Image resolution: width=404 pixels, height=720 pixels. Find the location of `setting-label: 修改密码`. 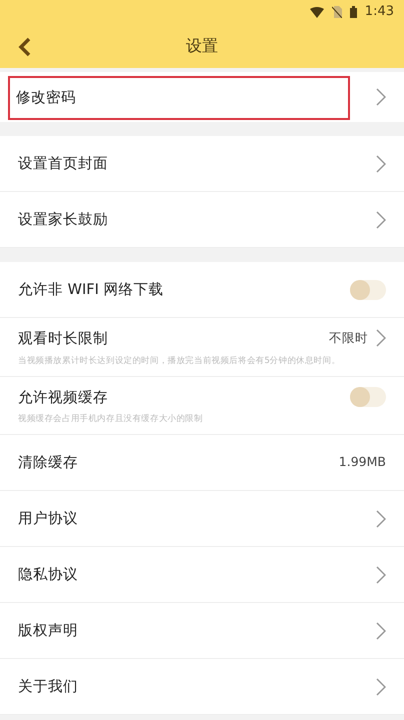

setting-label: 修改密码 is located at coordinates (46, 98).